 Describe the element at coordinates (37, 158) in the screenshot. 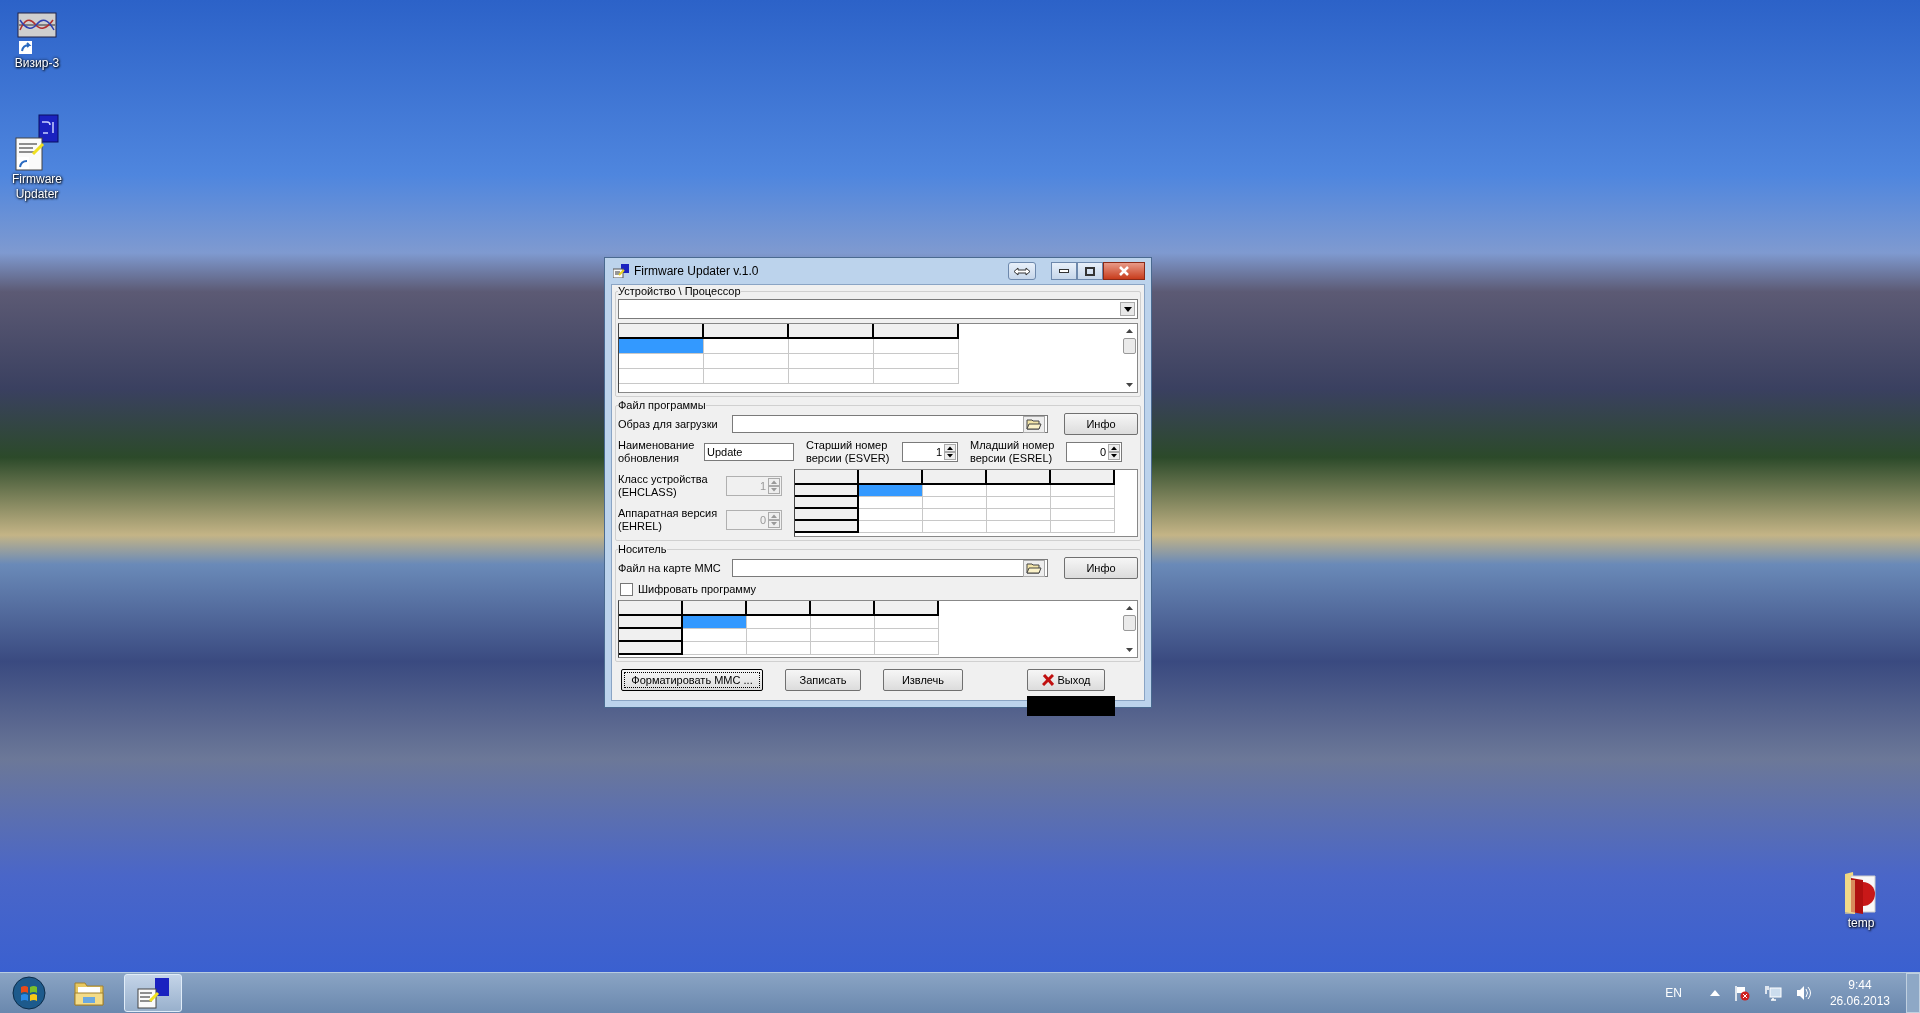

I see `desktop-shortcut: Firmware Updater` at that location.